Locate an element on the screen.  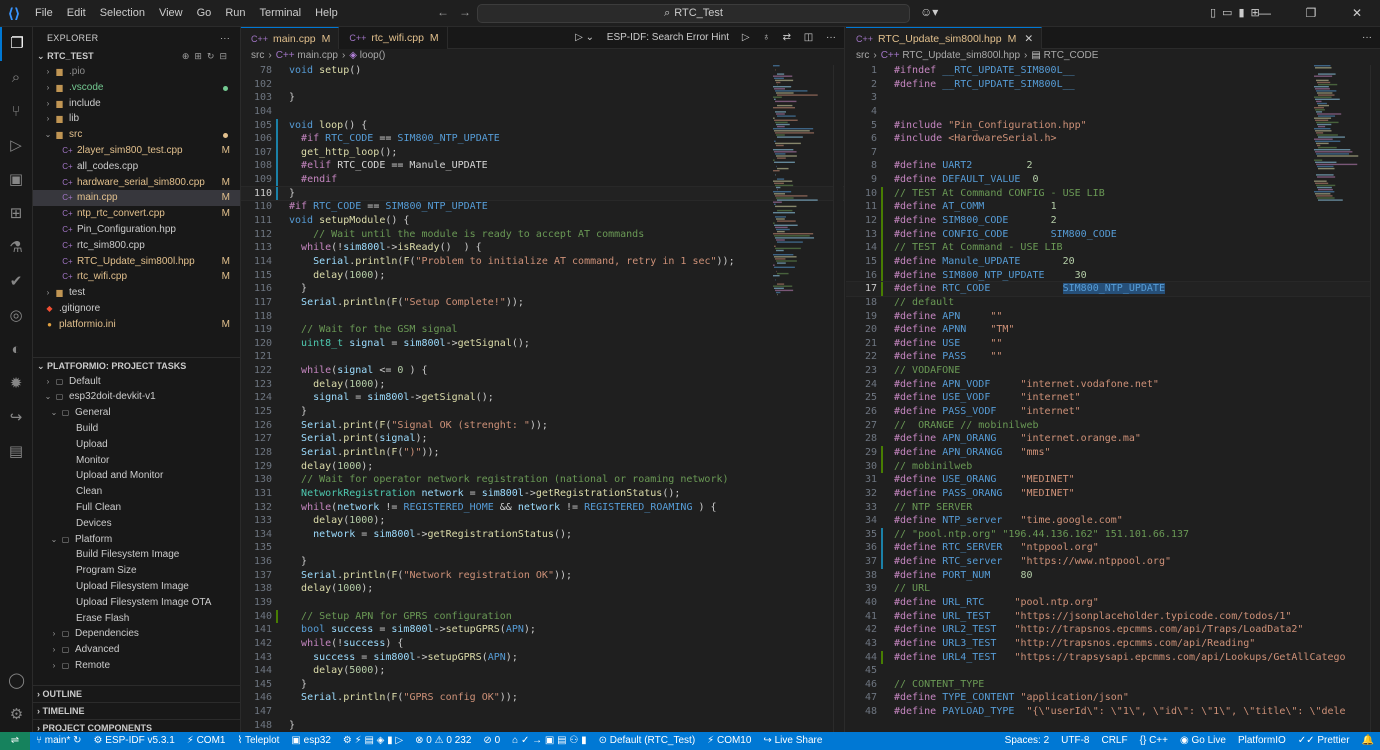
code-line: 7 is located at coordinates (1113, 153).